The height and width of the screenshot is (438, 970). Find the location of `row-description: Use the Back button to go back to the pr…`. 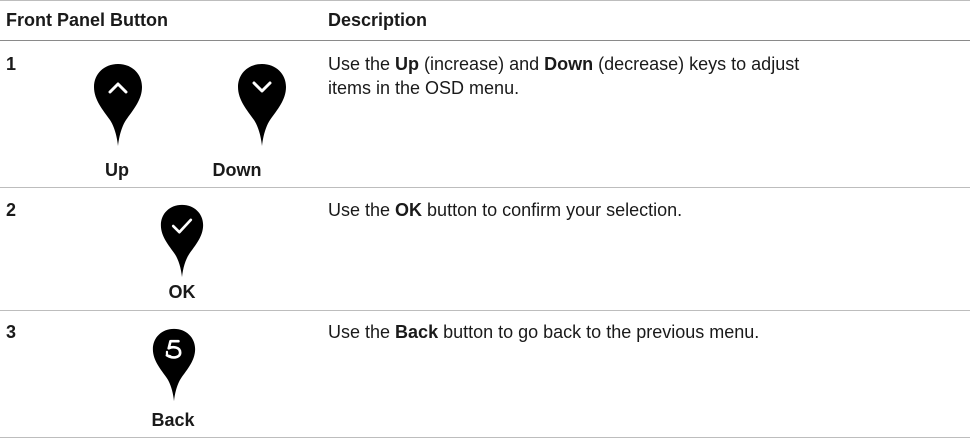

row-description: Use the Back button to go back to the pr… is located at coordinates (544, 332).